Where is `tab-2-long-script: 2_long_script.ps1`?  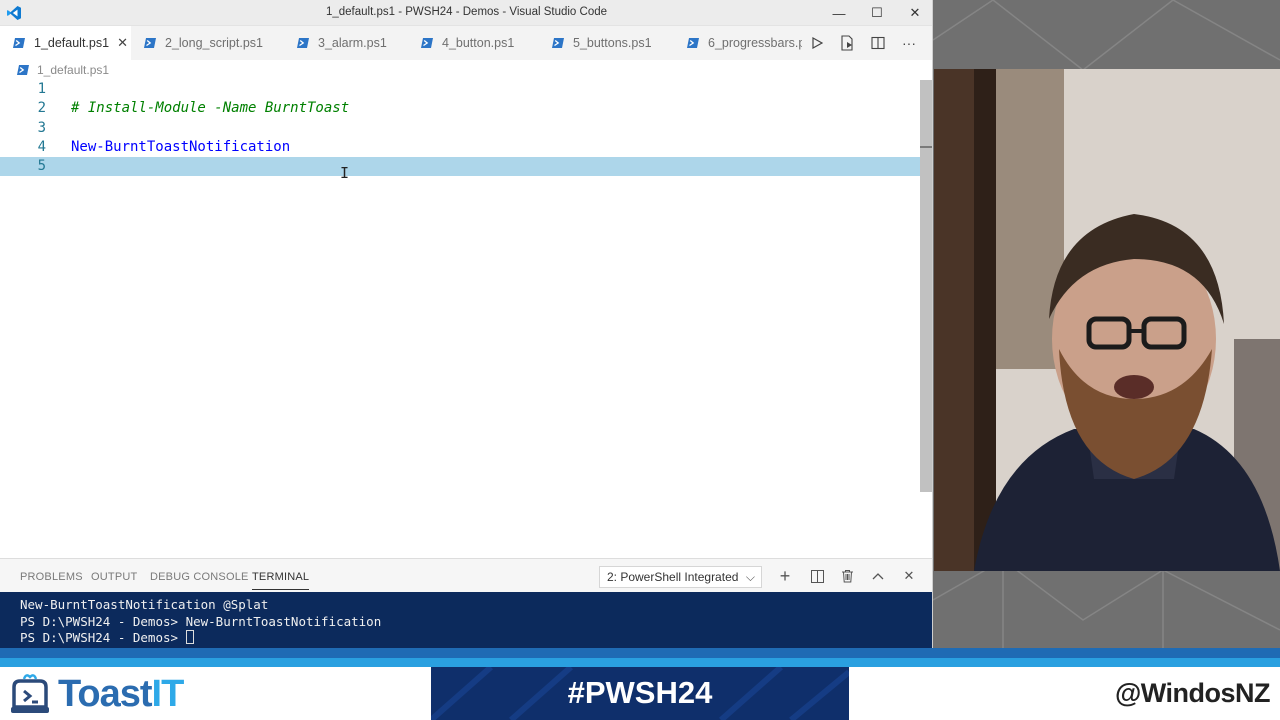 tab-2-long-script: 2_long_script.ps1 is located at coordinates (201, 43).